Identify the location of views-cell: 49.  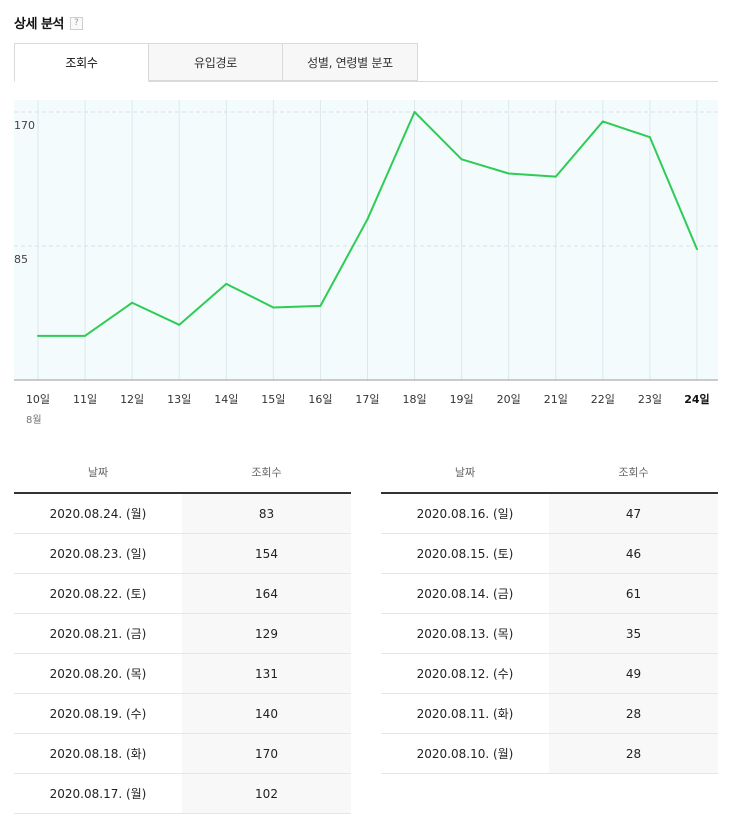
(633, 673).